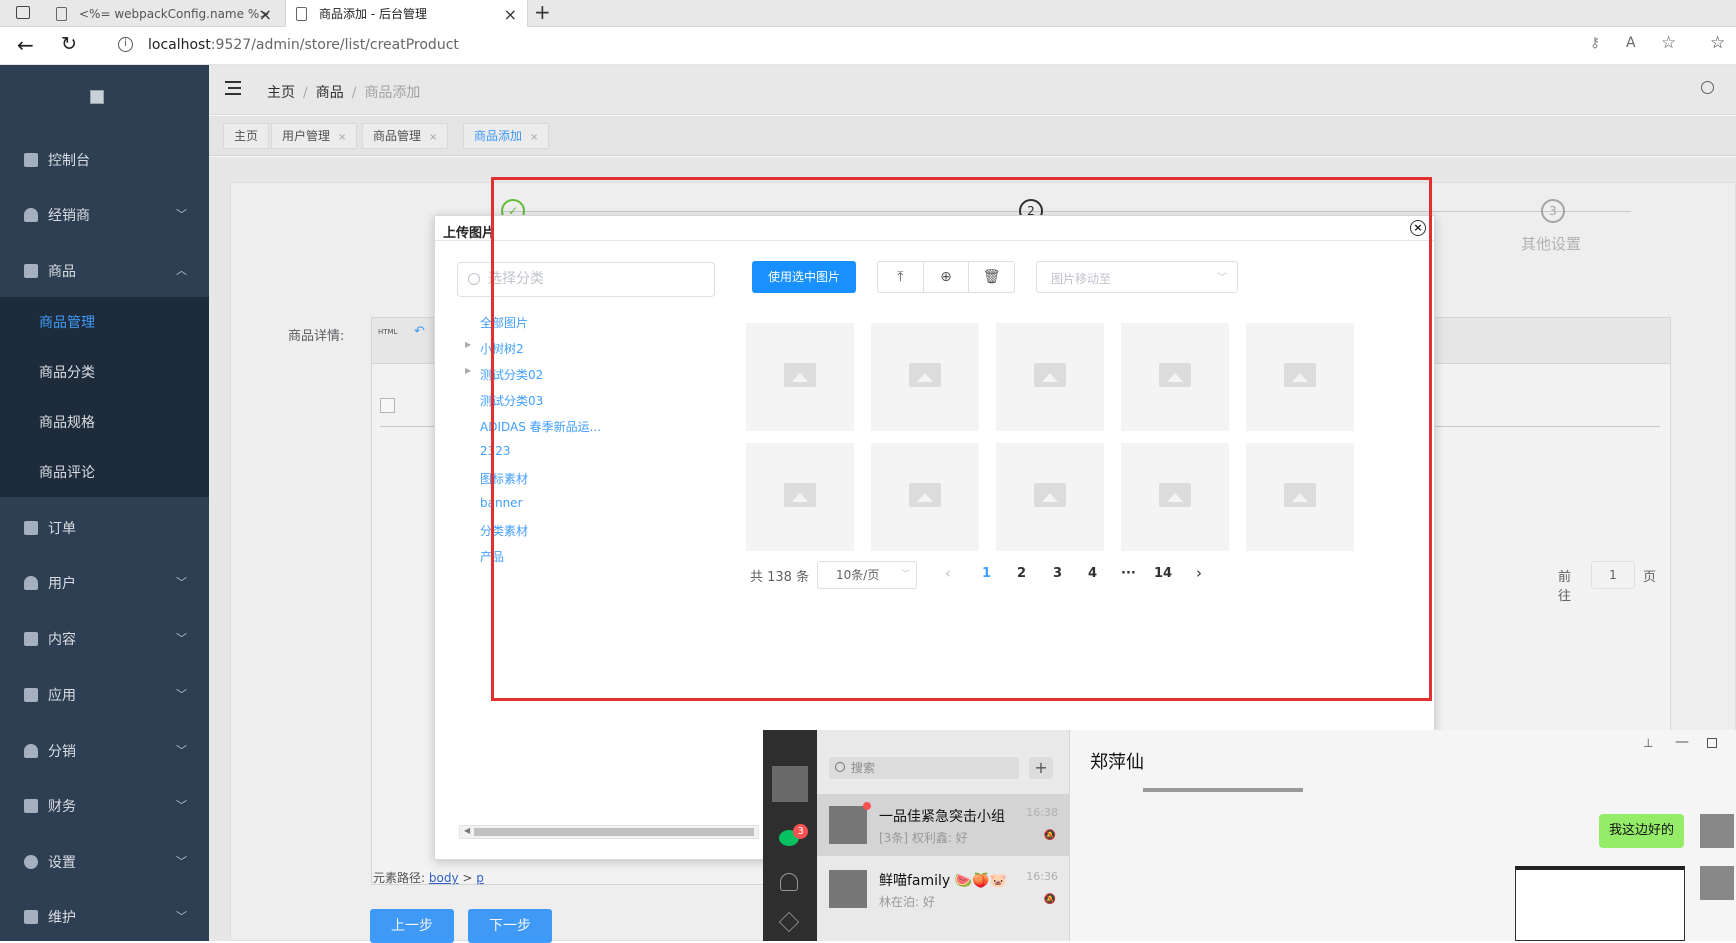 This screenshot has height=943, width=1736. I want to click on unread-badge: 3, so click(800, 831).